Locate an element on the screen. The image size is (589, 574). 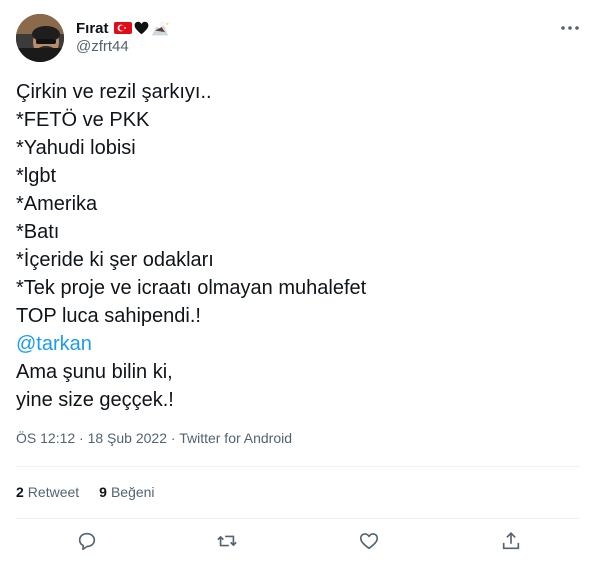
black-heart-icon is located at coordinates (141, 28).